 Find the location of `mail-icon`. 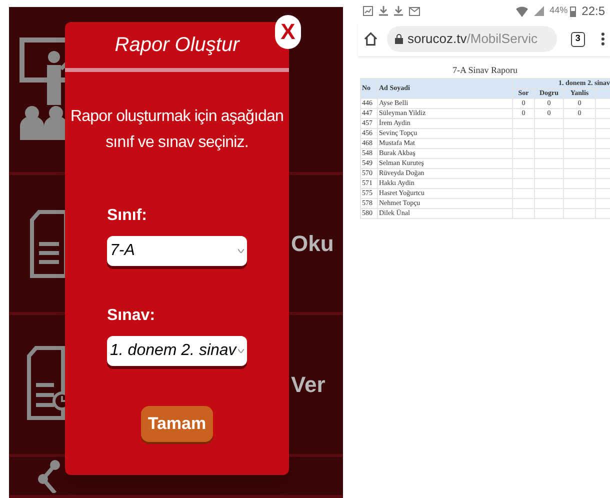

mail-icon is located at coordinates (414, 11).